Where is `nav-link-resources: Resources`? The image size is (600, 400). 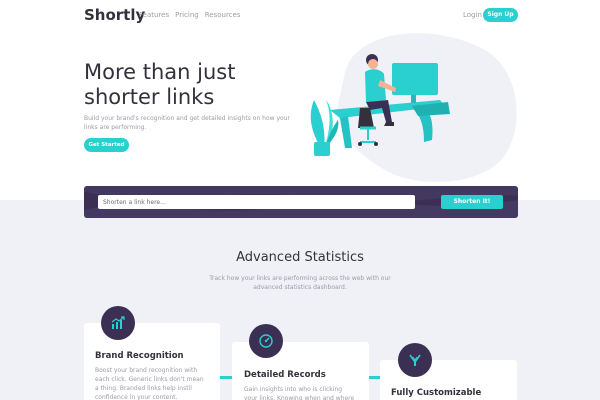 nav-link-resources: Resources is located at coordinates (223, 15).